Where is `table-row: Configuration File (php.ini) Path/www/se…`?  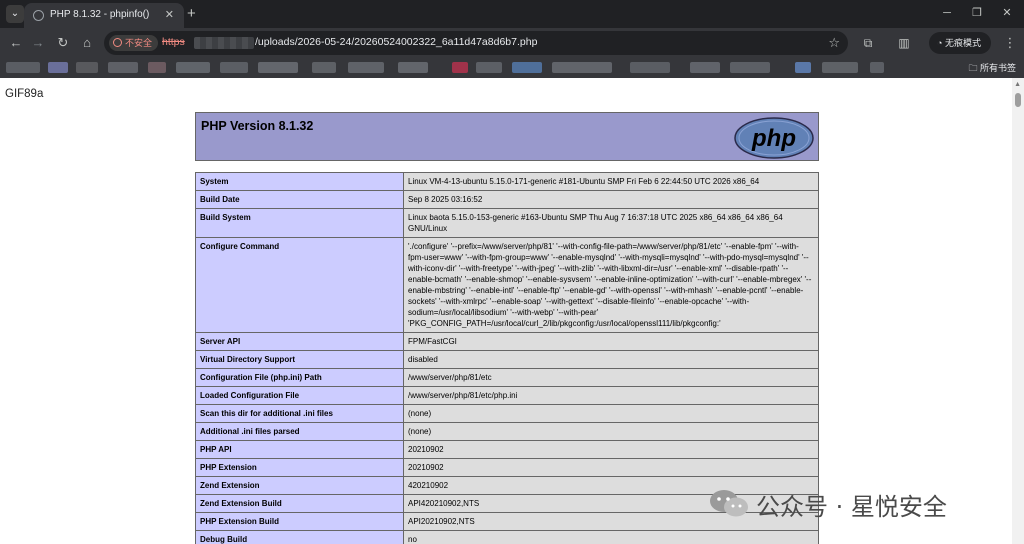 table-row: Configuration File (php.ini) Path/www/se… is located at coordinates (507, 377).